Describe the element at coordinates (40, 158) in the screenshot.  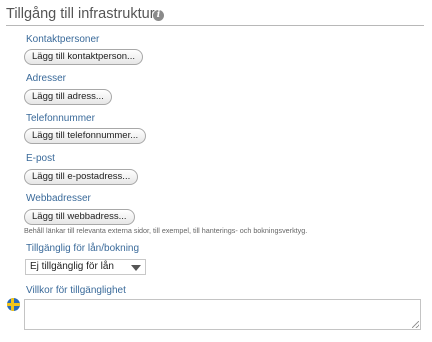
I see `emails-label: E-post` at that location.